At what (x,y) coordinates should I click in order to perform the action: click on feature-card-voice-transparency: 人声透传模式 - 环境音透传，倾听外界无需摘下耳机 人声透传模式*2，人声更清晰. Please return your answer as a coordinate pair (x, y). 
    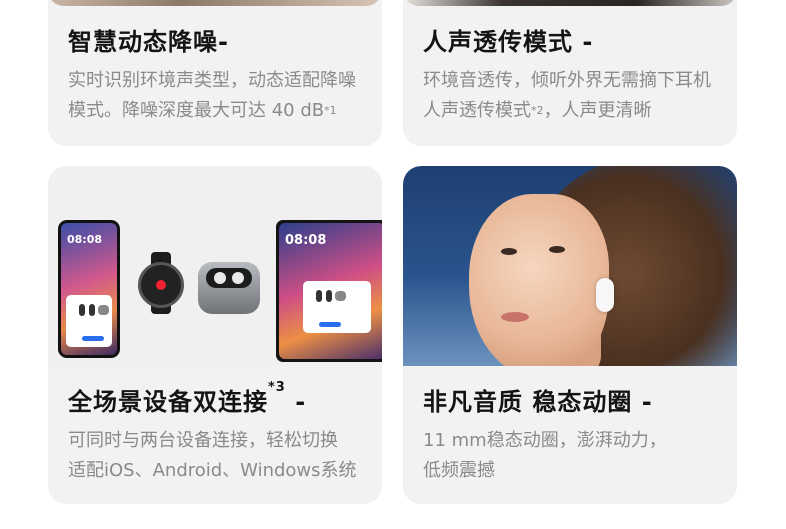
    Looking at the image, I should click on (570, 73).